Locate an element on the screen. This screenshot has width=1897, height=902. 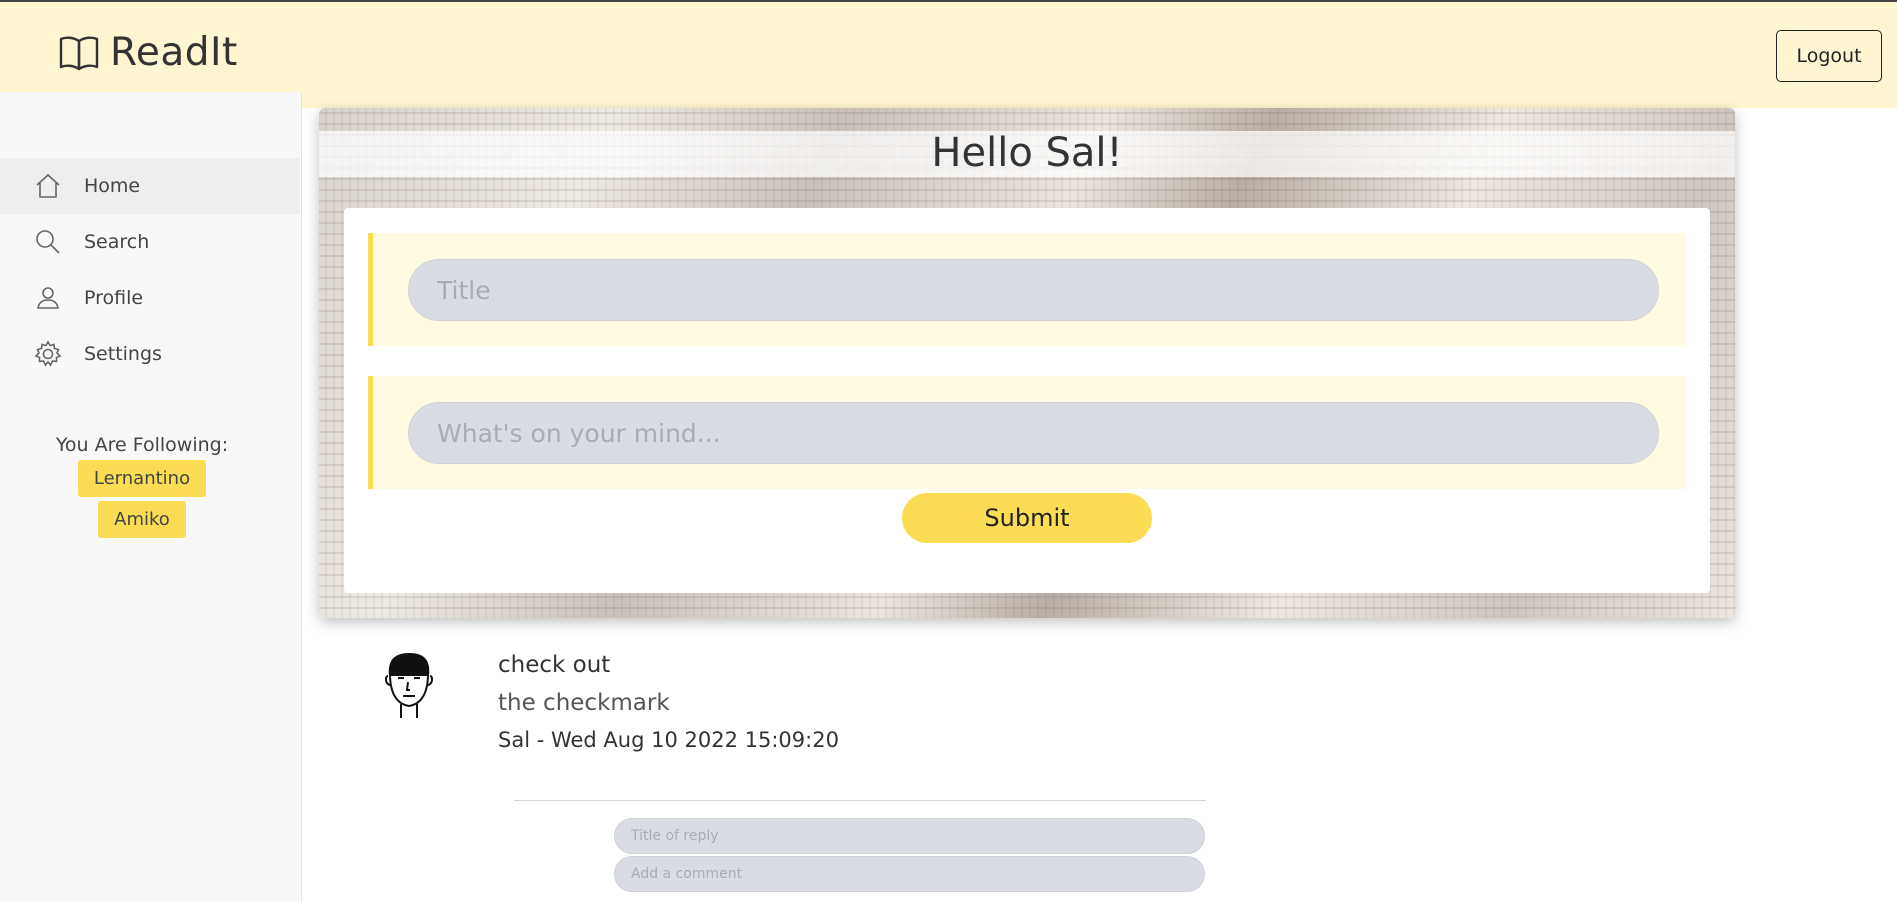
sidebar-item-settings: Settings is located at coordinates (150, 354).